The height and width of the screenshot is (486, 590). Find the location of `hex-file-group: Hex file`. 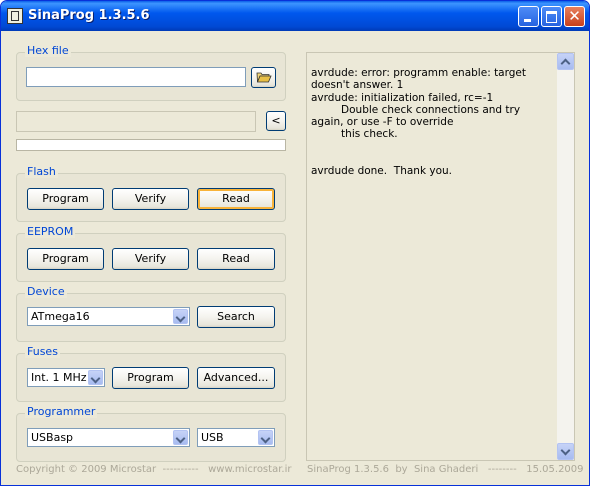

hex-file-group: Hex file is located at coordinates (151, 72).